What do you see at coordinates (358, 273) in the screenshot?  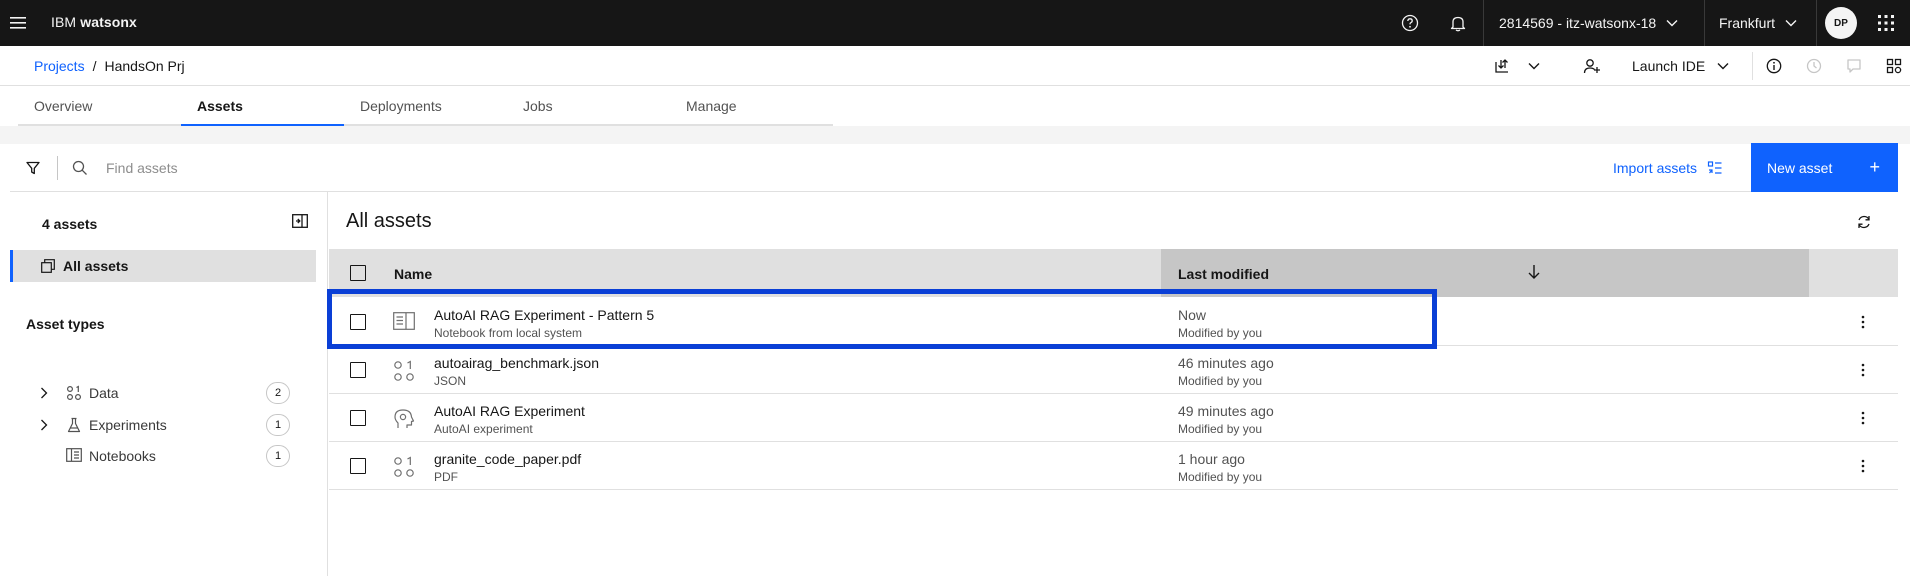 I see `select-all-checkbox` at bounding box center [358, 273].